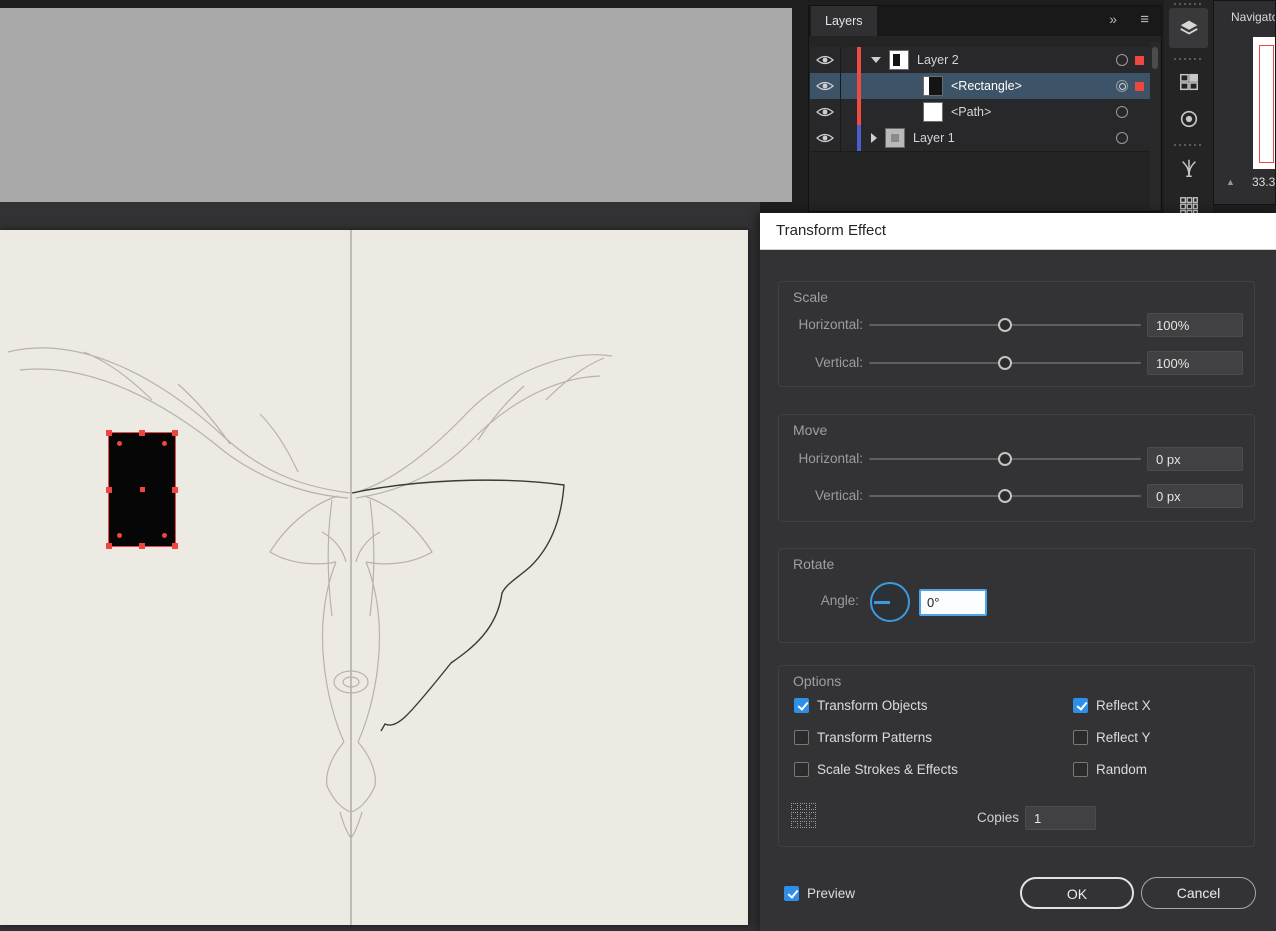 The width and height of the screenshot is (1276, 931). I want to click on scale-horizontal-slider, so click(1005, 325).